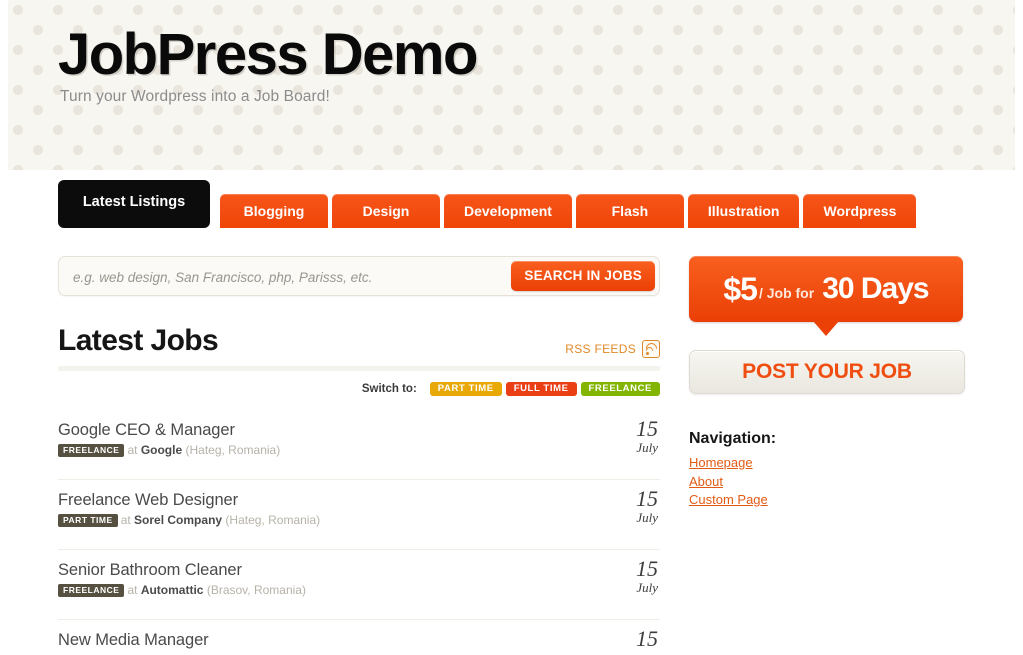 This screenshot has height=655, width=1023. What do you see at coordinates (733, 438) in the screenshot?
I see `navigation-heading: Navigation:` at bounding box center [733, 438].